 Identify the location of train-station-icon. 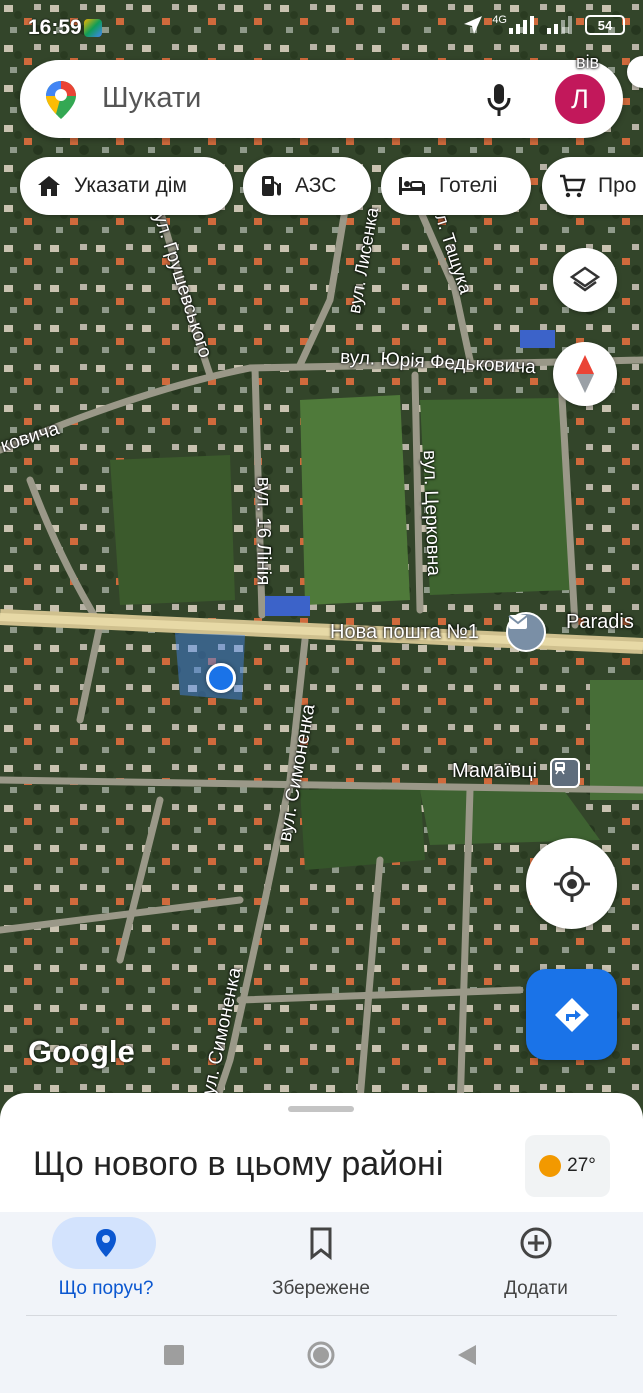
(565, 773).